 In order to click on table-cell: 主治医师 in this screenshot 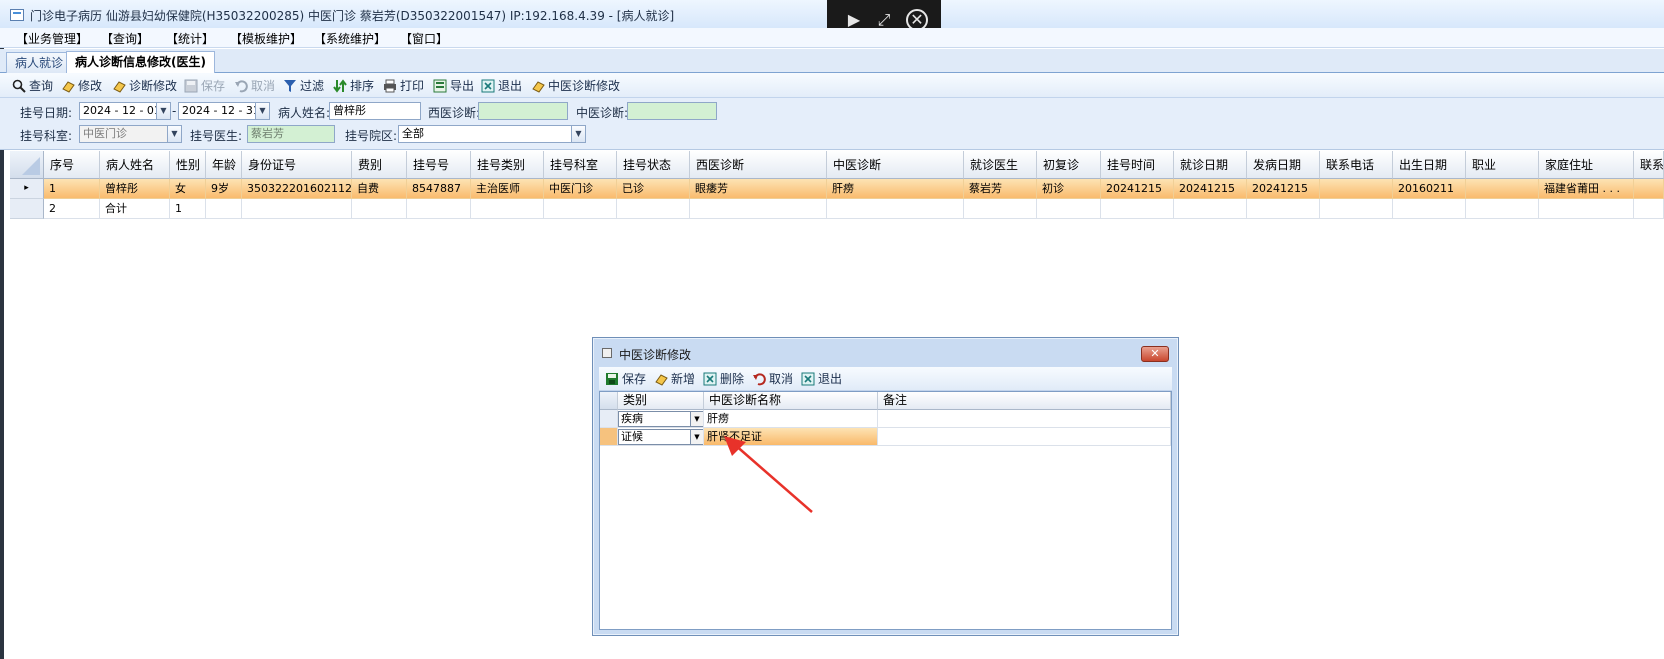, I will do `click(507, 189)`.